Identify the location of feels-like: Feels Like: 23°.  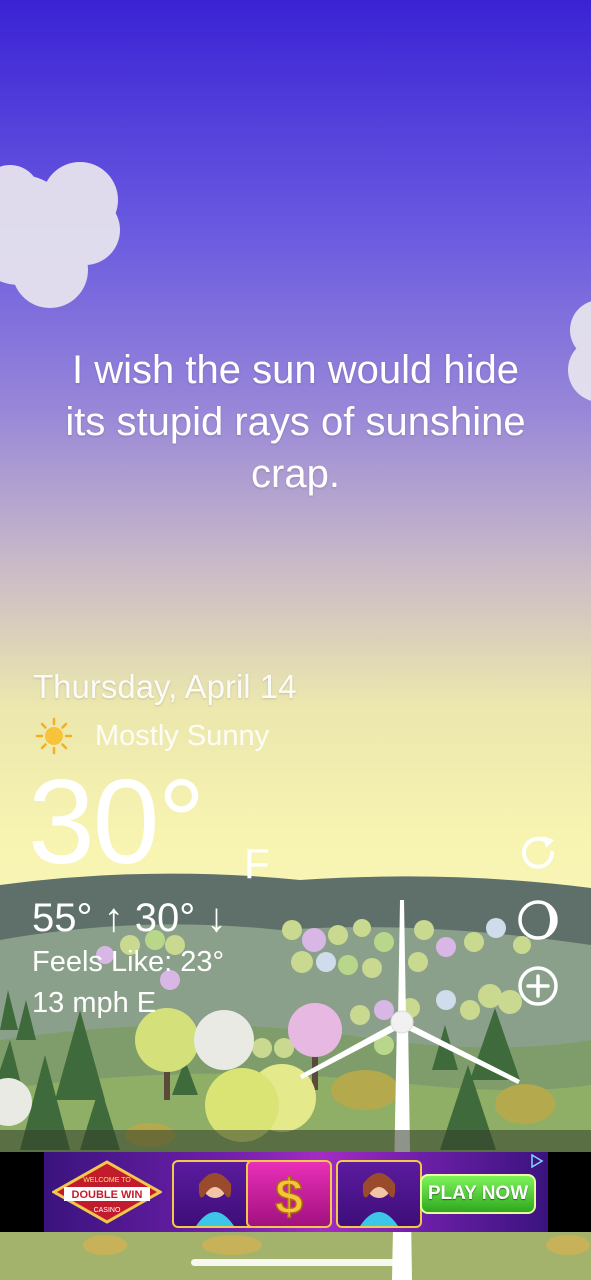
(128, 962).